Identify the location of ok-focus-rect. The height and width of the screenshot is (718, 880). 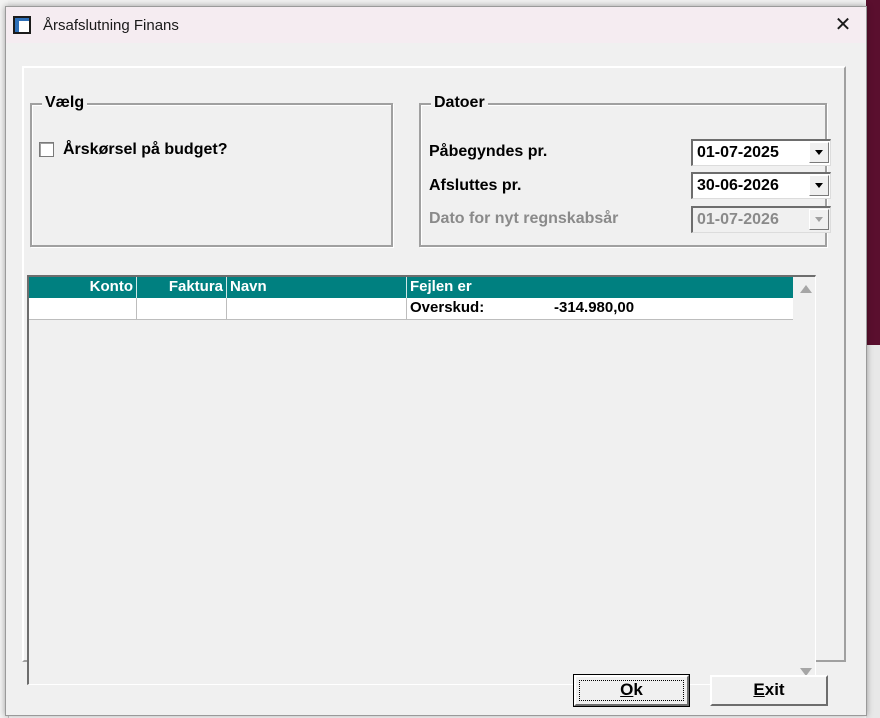
(631, 690).